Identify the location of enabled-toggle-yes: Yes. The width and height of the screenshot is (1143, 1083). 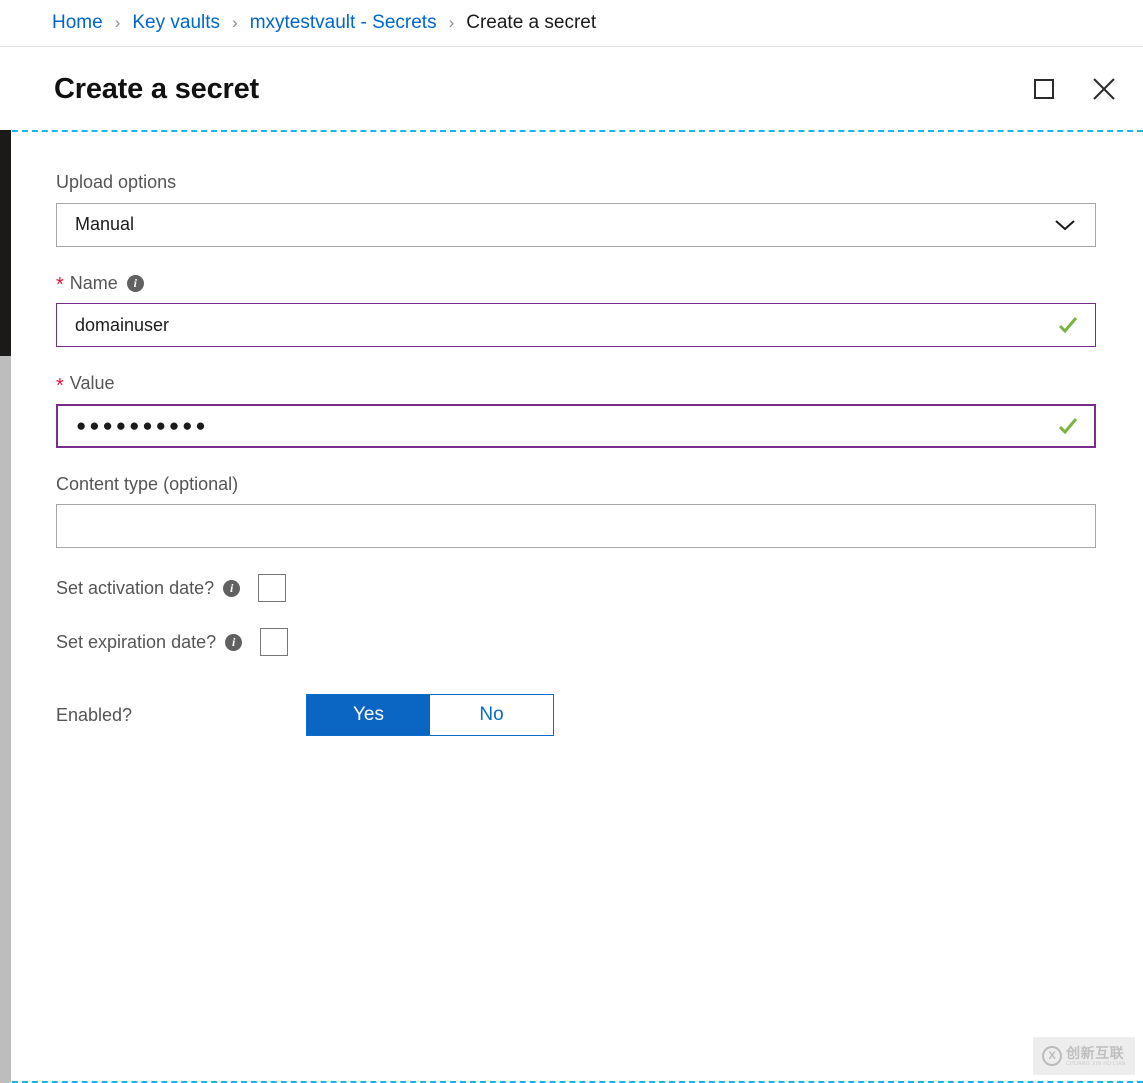
(368, 715).